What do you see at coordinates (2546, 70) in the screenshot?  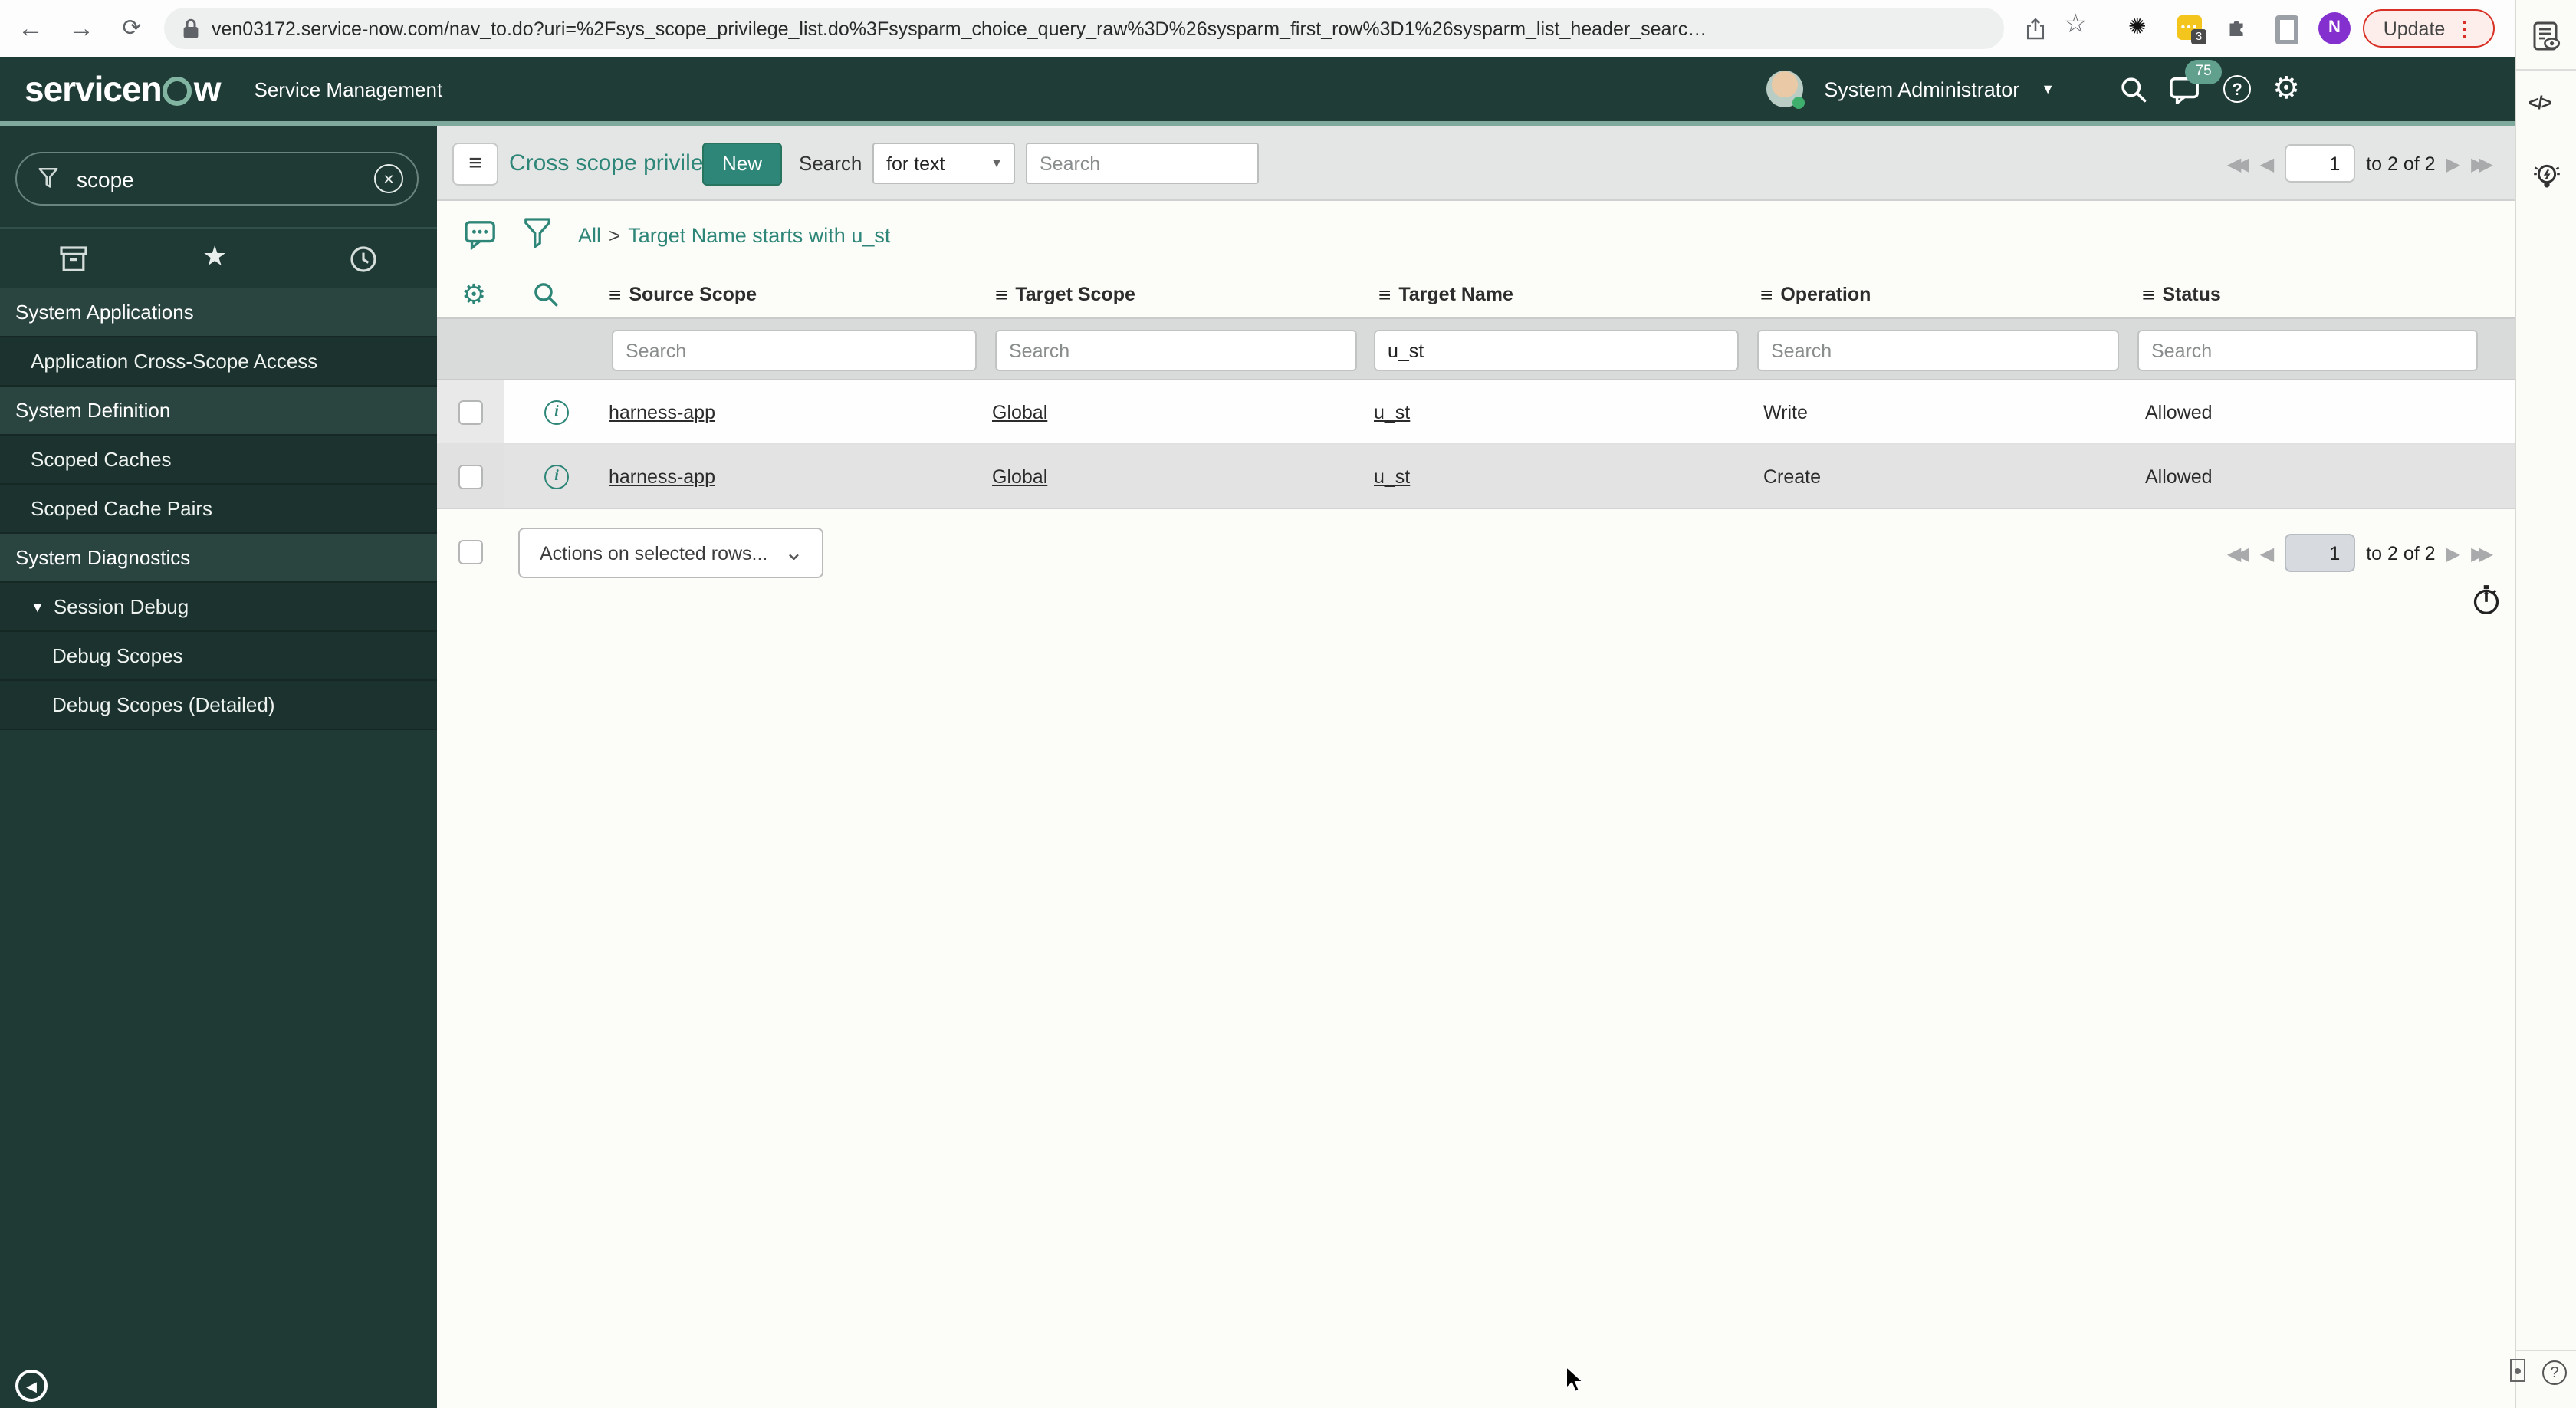 I see `strip-divider` at bounding box center [2546, 70].